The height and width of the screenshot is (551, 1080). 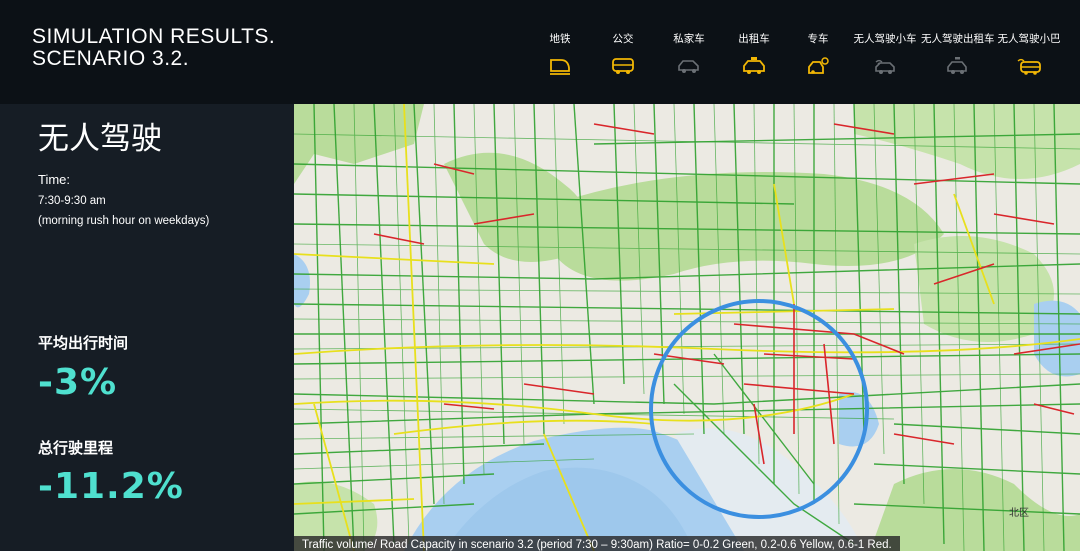 What do you see at coordinates (560, 39) in the screenshot?
I see `mode-label: 地铁` at bounding box center [560, 39].